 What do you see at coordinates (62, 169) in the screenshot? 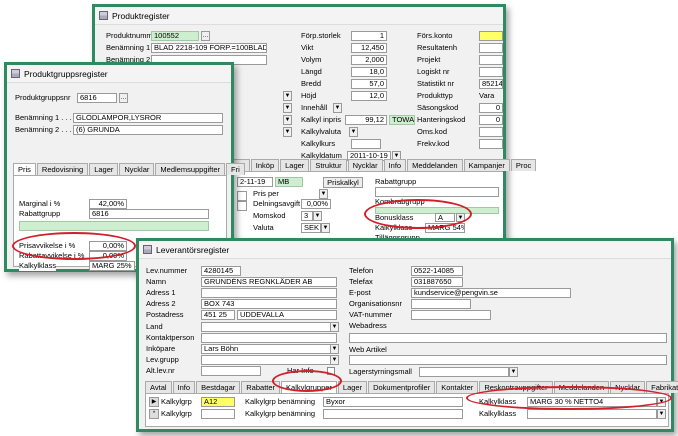
I see `tab-redovisning: Redovisning` at bounding box center [62, 169].